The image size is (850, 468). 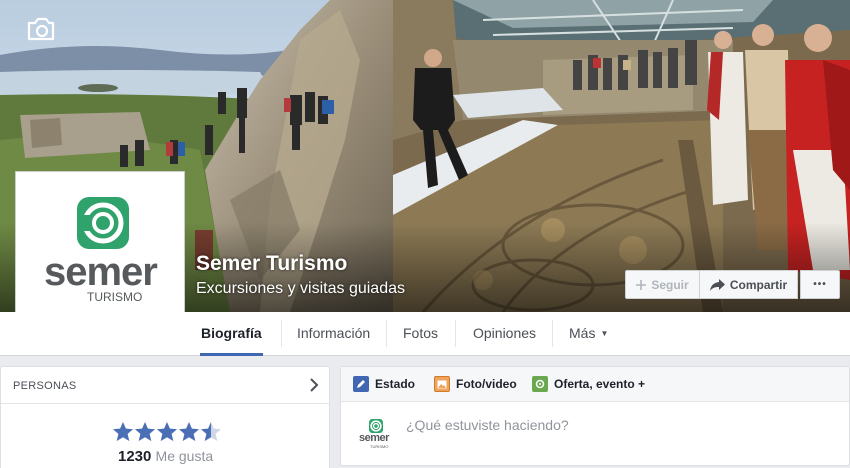 I want to click on logo-subtitle: TURISMO, so click(x=115, y=297).